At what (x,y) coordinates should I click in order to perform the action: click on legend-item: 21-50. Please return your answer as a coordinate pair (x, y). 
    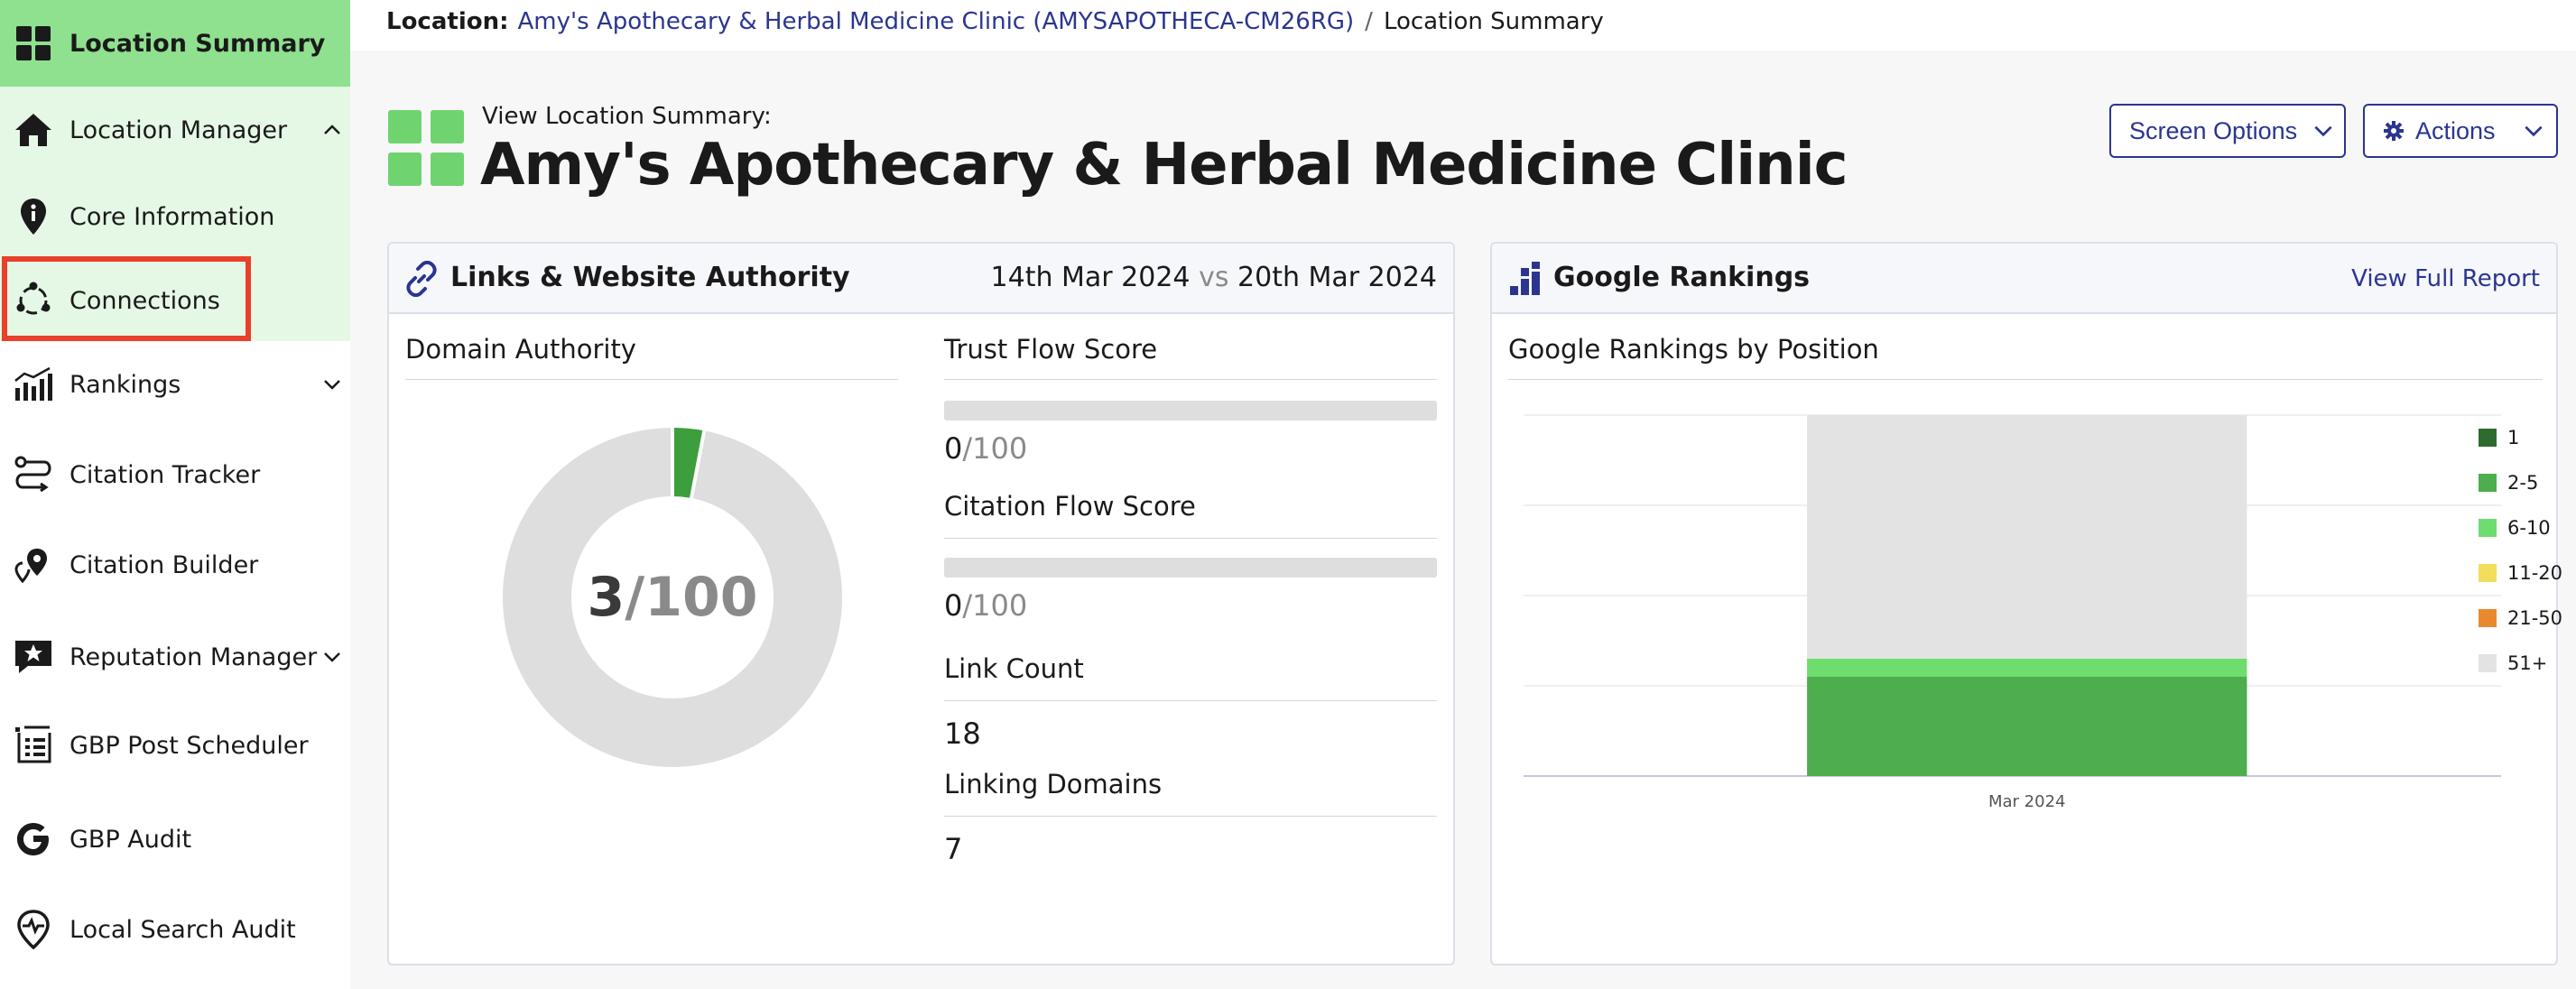
    Looking at the image, I should click on (2520, 618).